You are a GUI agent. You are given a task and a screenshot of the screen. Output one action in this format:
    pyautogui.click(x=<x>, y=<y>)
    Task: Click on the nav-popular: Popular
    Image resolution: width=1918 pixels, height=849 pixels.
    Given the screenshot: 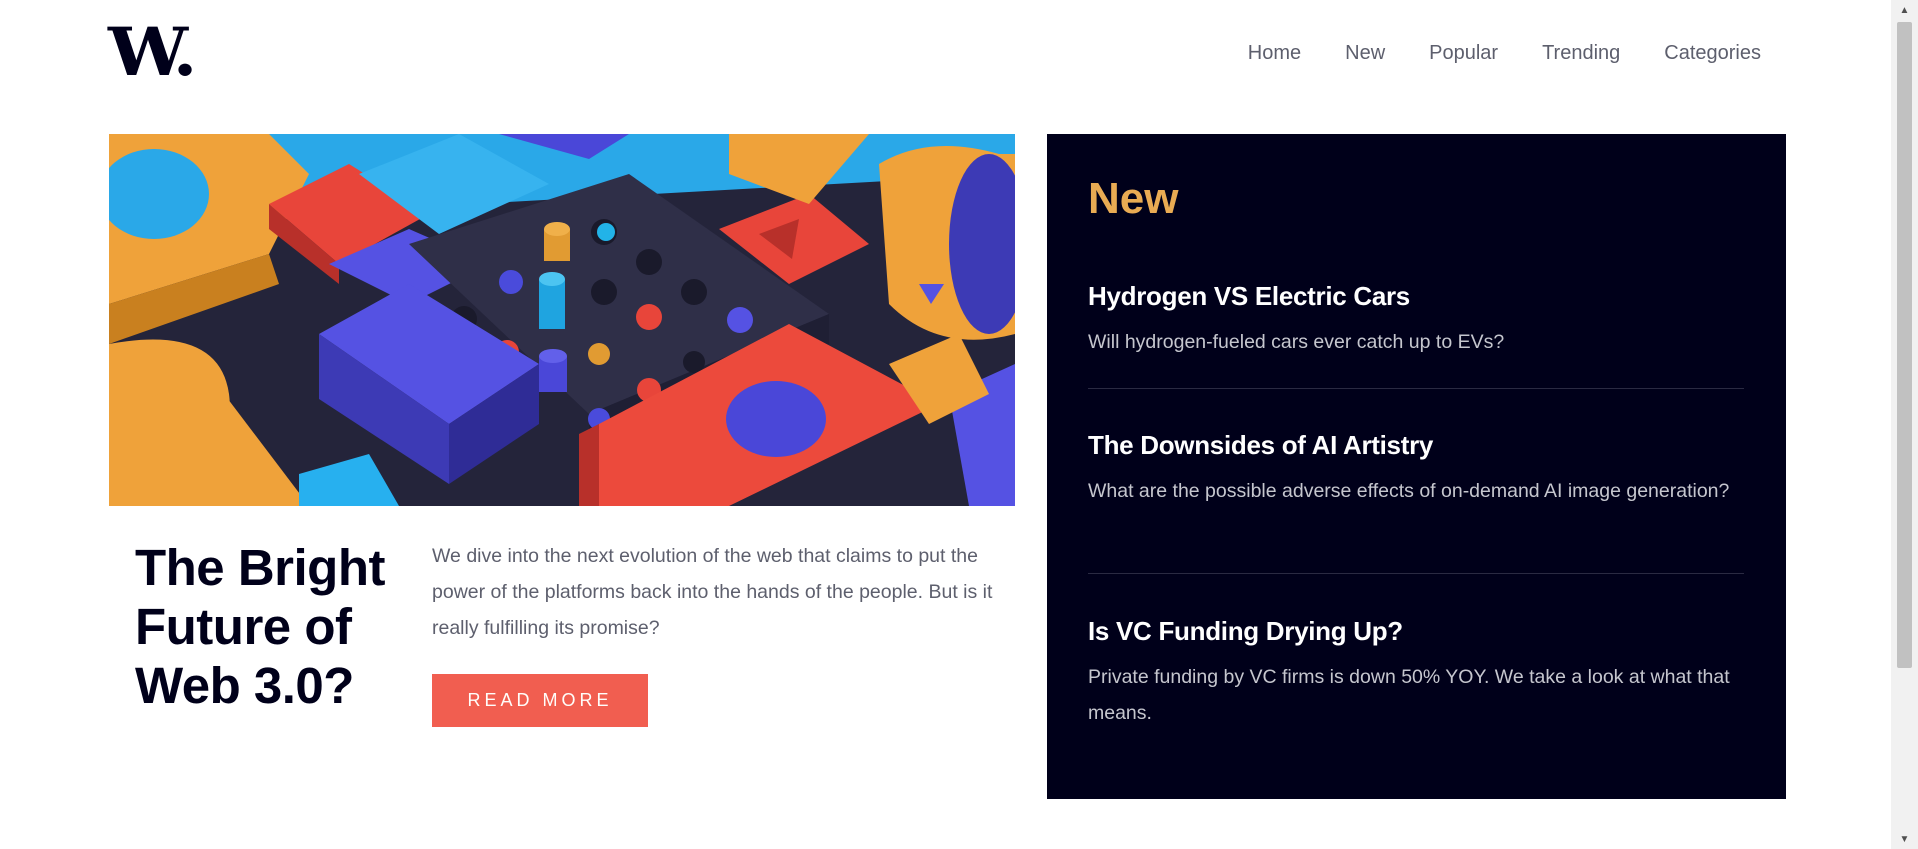 What is the action you would take?
    pyautogui.click(x=1463, y=53)
    